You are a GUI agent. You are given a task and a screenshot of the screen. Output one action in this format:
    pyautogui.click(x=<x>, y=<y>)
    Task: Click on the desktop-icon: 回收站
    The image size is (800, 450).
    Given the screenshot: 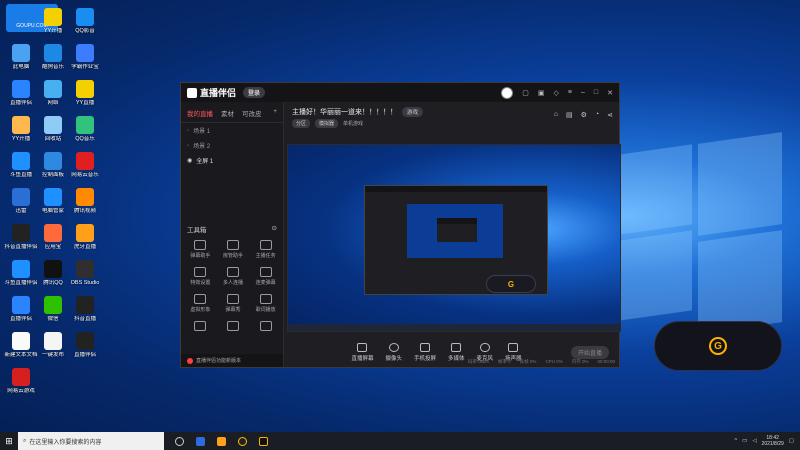 What is the action you would take?
    pyautogui.click(x=53, y=129)
    